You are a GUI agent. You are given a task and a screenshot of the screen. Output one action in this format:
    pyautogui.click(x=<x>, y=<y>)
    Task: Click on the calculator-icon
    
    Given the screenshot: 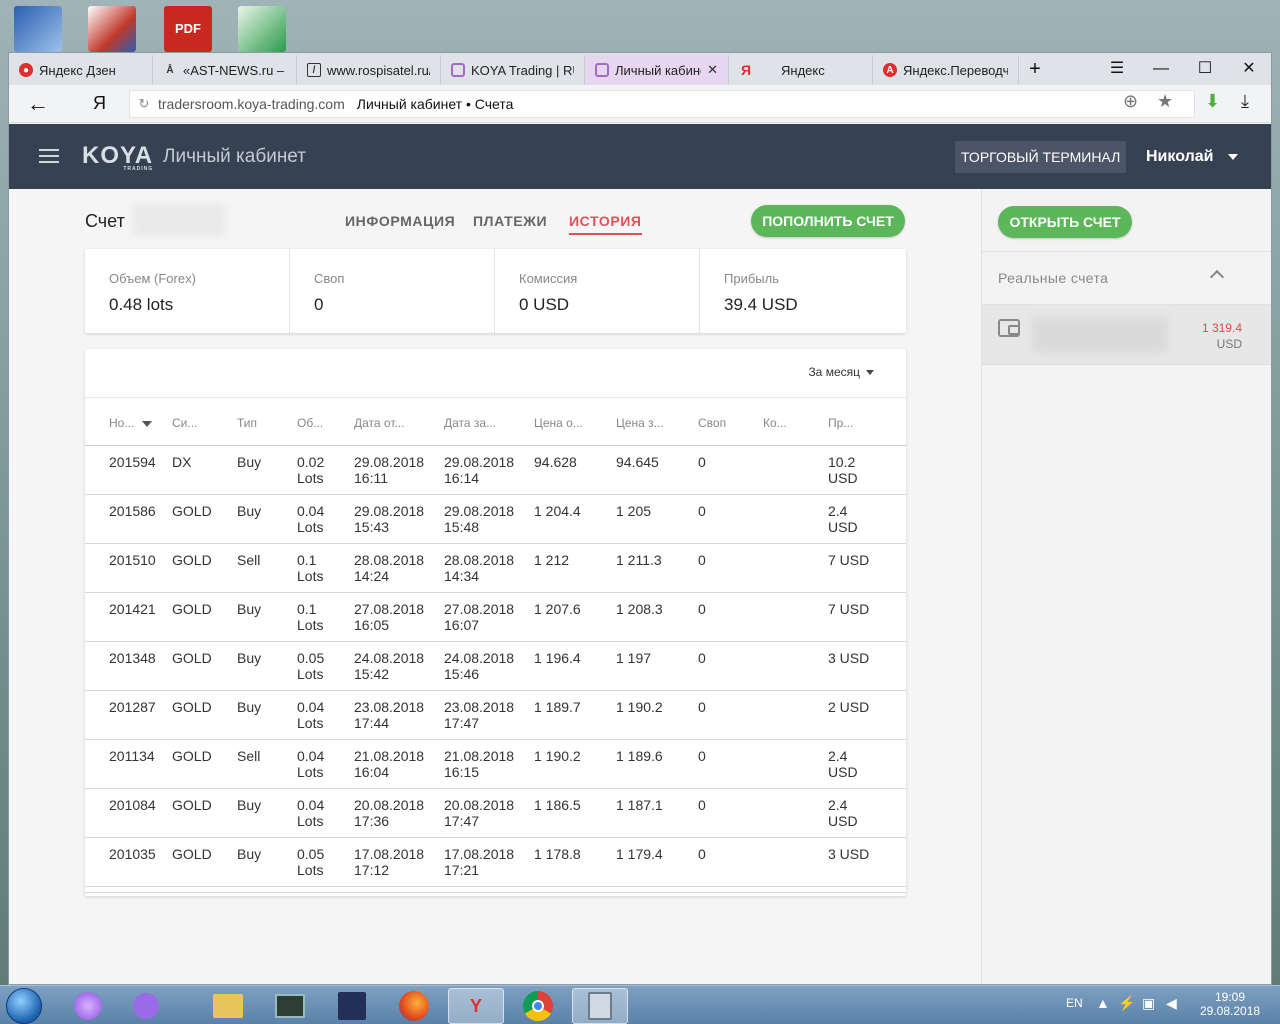 What is the action you would take?
    pyautogui.click(x=600, y=1006)
    